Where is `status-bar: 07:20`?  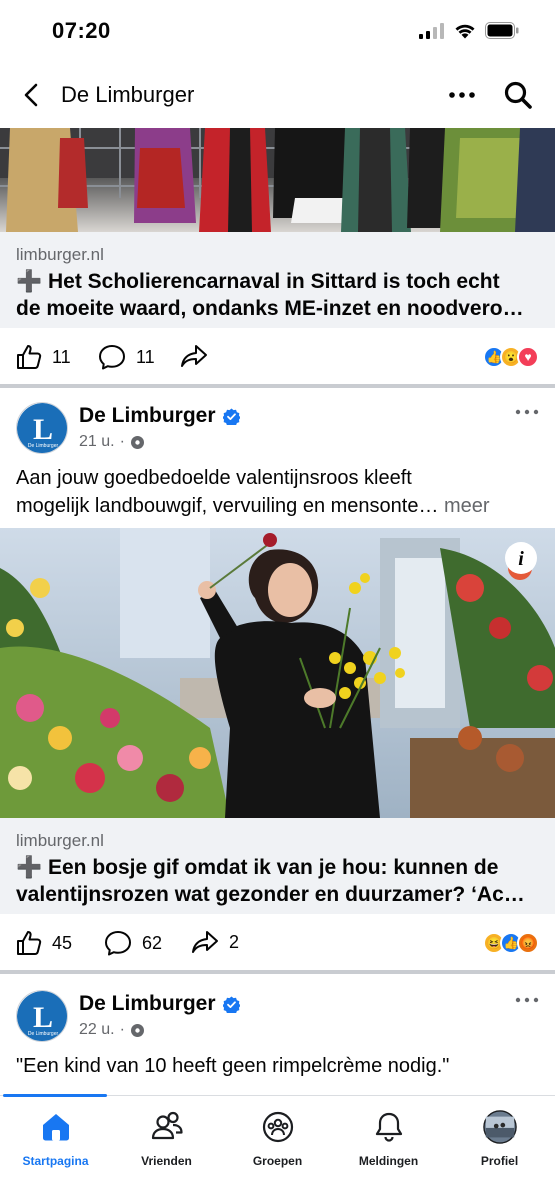 status-bar: 07:20 is located at coordinates (277, 31).